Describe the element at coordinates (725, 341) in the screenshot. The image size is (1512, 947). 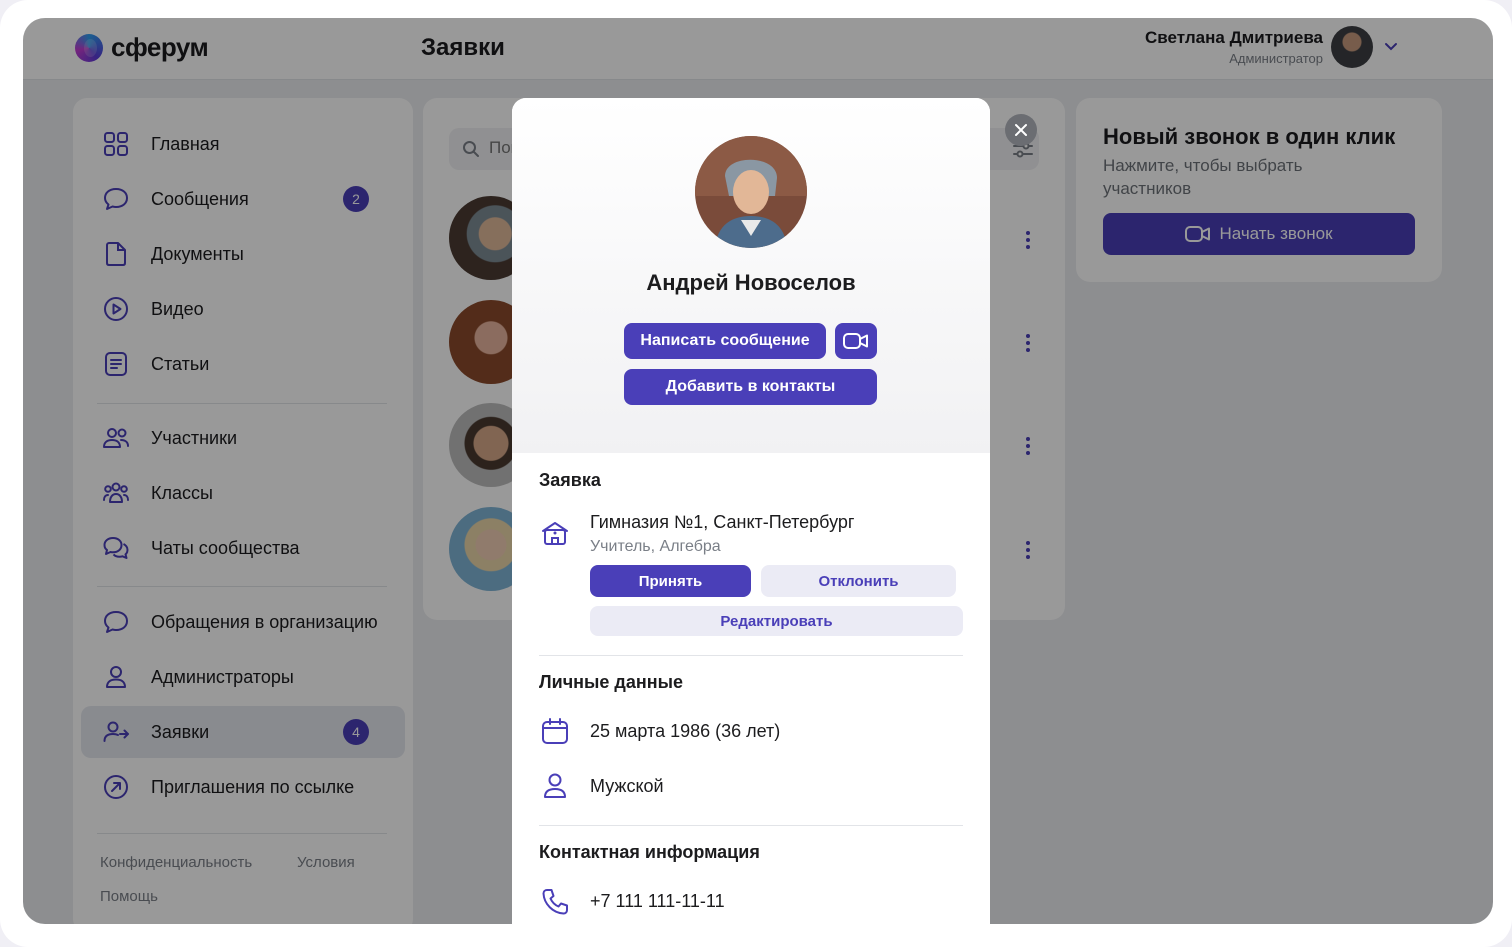
I see `write-message-button: Написать сообщение` at that location.